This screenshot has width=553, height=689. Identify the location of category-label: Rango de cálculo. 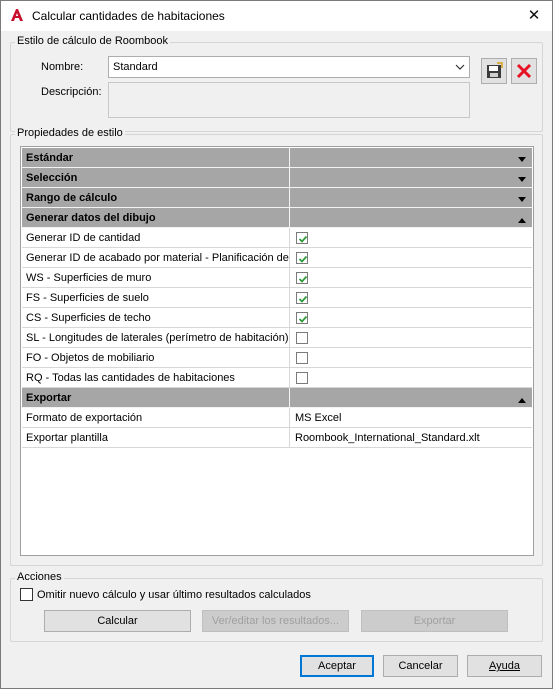
(156, 197).